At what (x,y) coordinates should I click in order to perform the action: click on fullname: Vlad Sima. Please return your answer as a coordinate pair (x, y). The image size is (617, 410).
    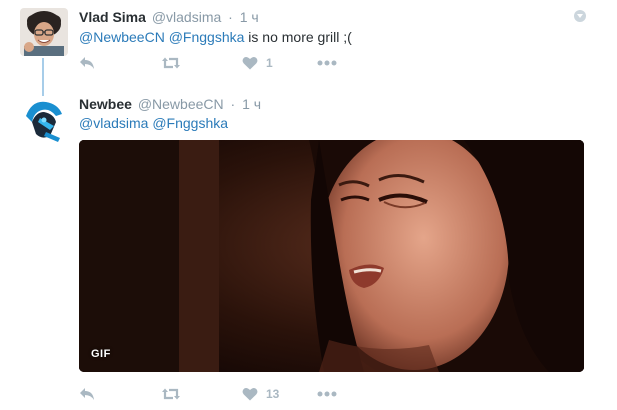
    Looking at the image, I should click on (112, 17).